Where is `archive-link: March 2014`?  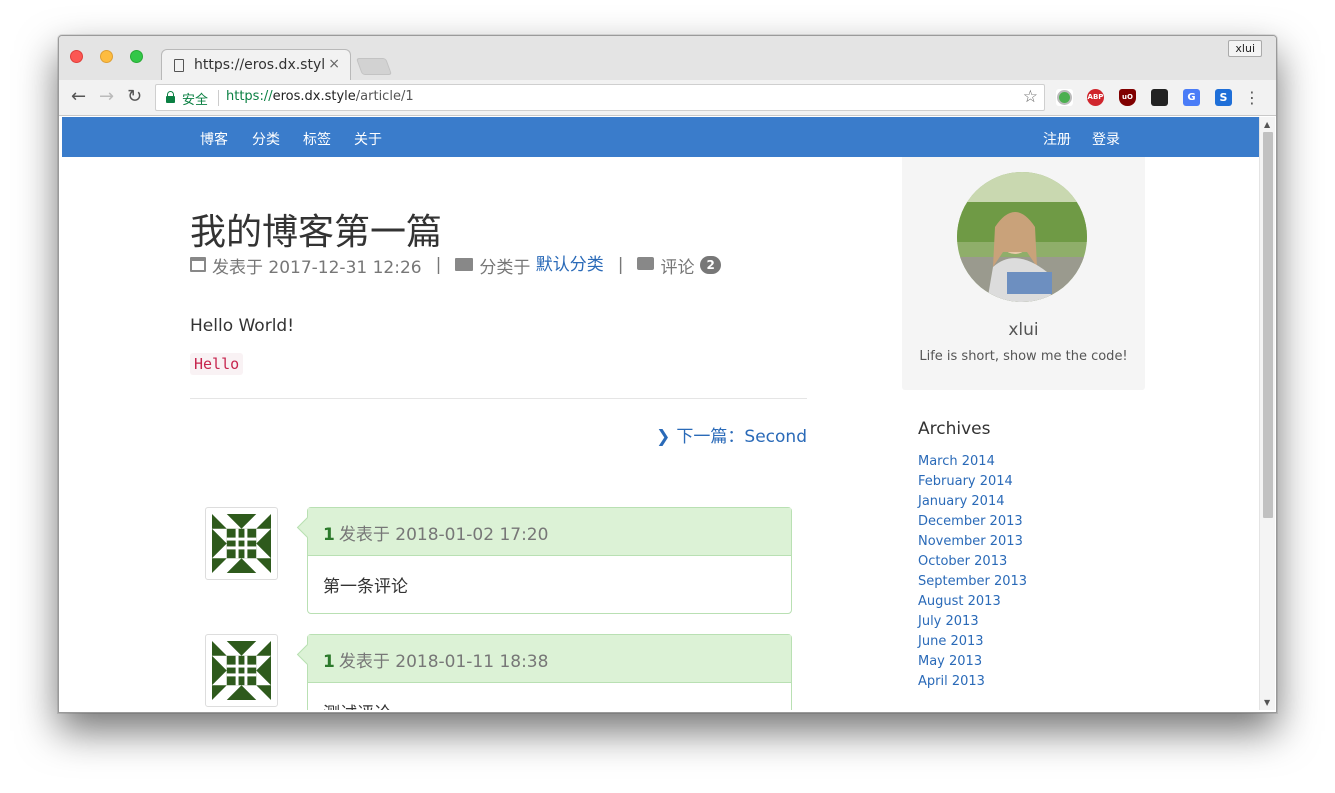
archive-link: March 2014 is located at coordinates (972, 462).